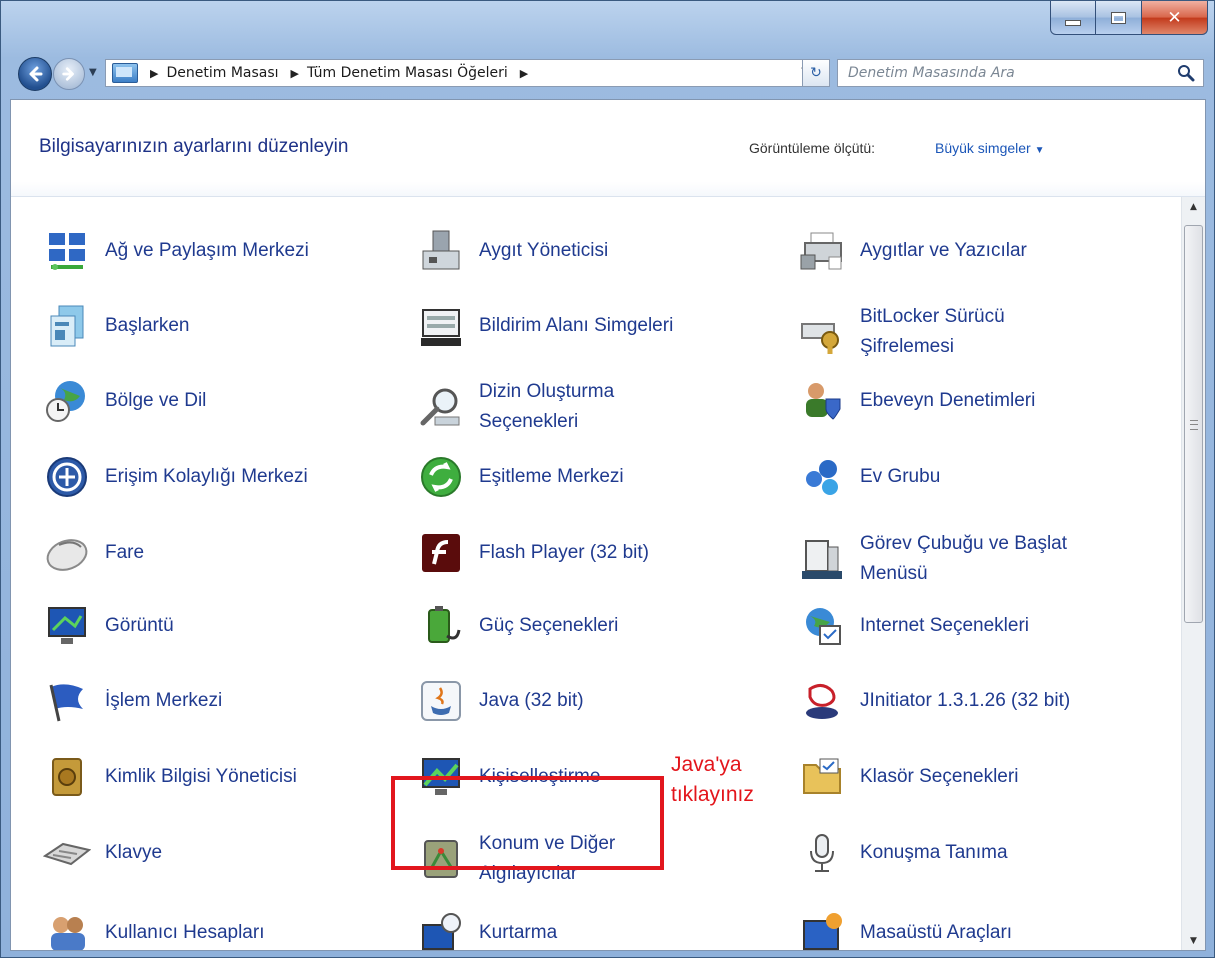 This screenshot has height=958, width=1215. What do you see at coordinates (441, 326) in the screenshot?
I see `notification-area-icon` at bounding box center [441, 326].